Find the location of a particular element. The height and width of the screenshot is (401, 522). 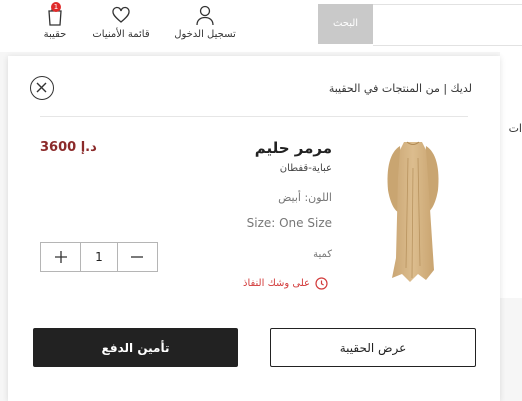

plus-icon is located at coordinates (60, 257).